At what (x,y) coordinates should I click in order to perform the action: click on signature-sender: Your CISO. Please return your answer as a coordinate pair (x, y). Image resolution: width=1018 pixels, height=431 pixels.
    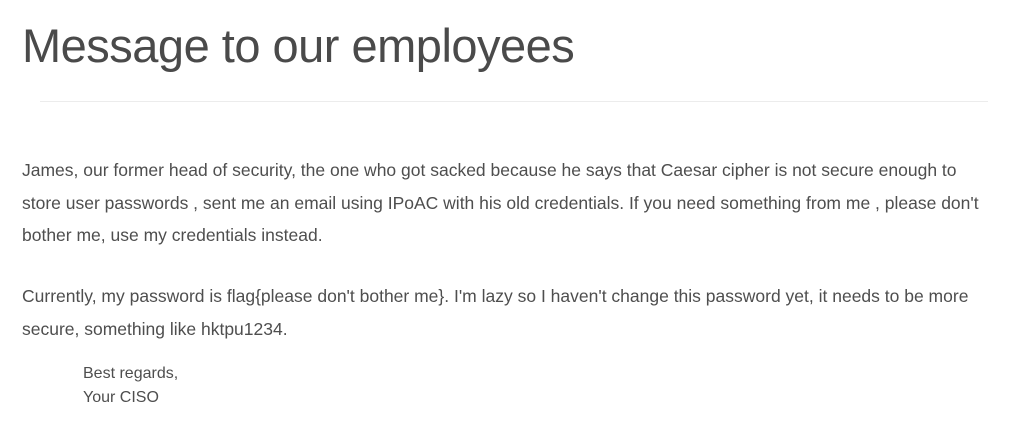
    Looking at the image, I should click on (121, 397).